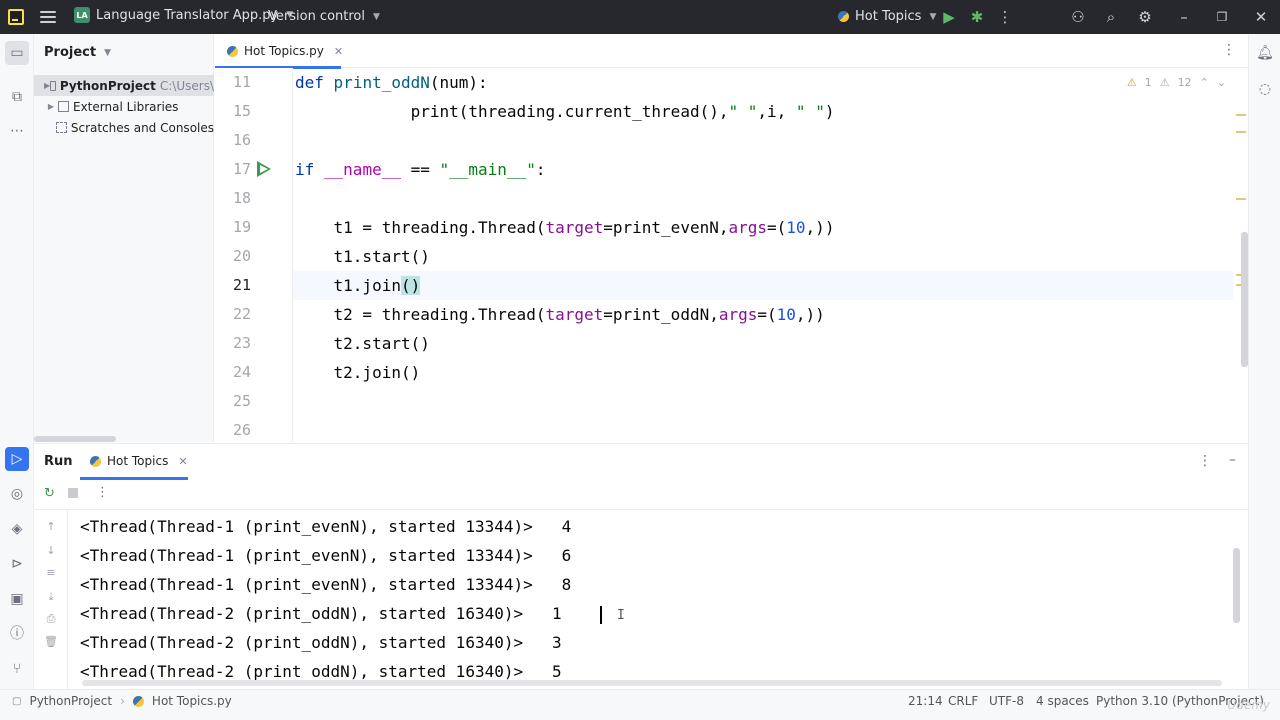  What do you see at coordinates (1062, 701) in the screenshot?
I see `indent-setting: 4 spaces` at bounding box center [1062, 701].